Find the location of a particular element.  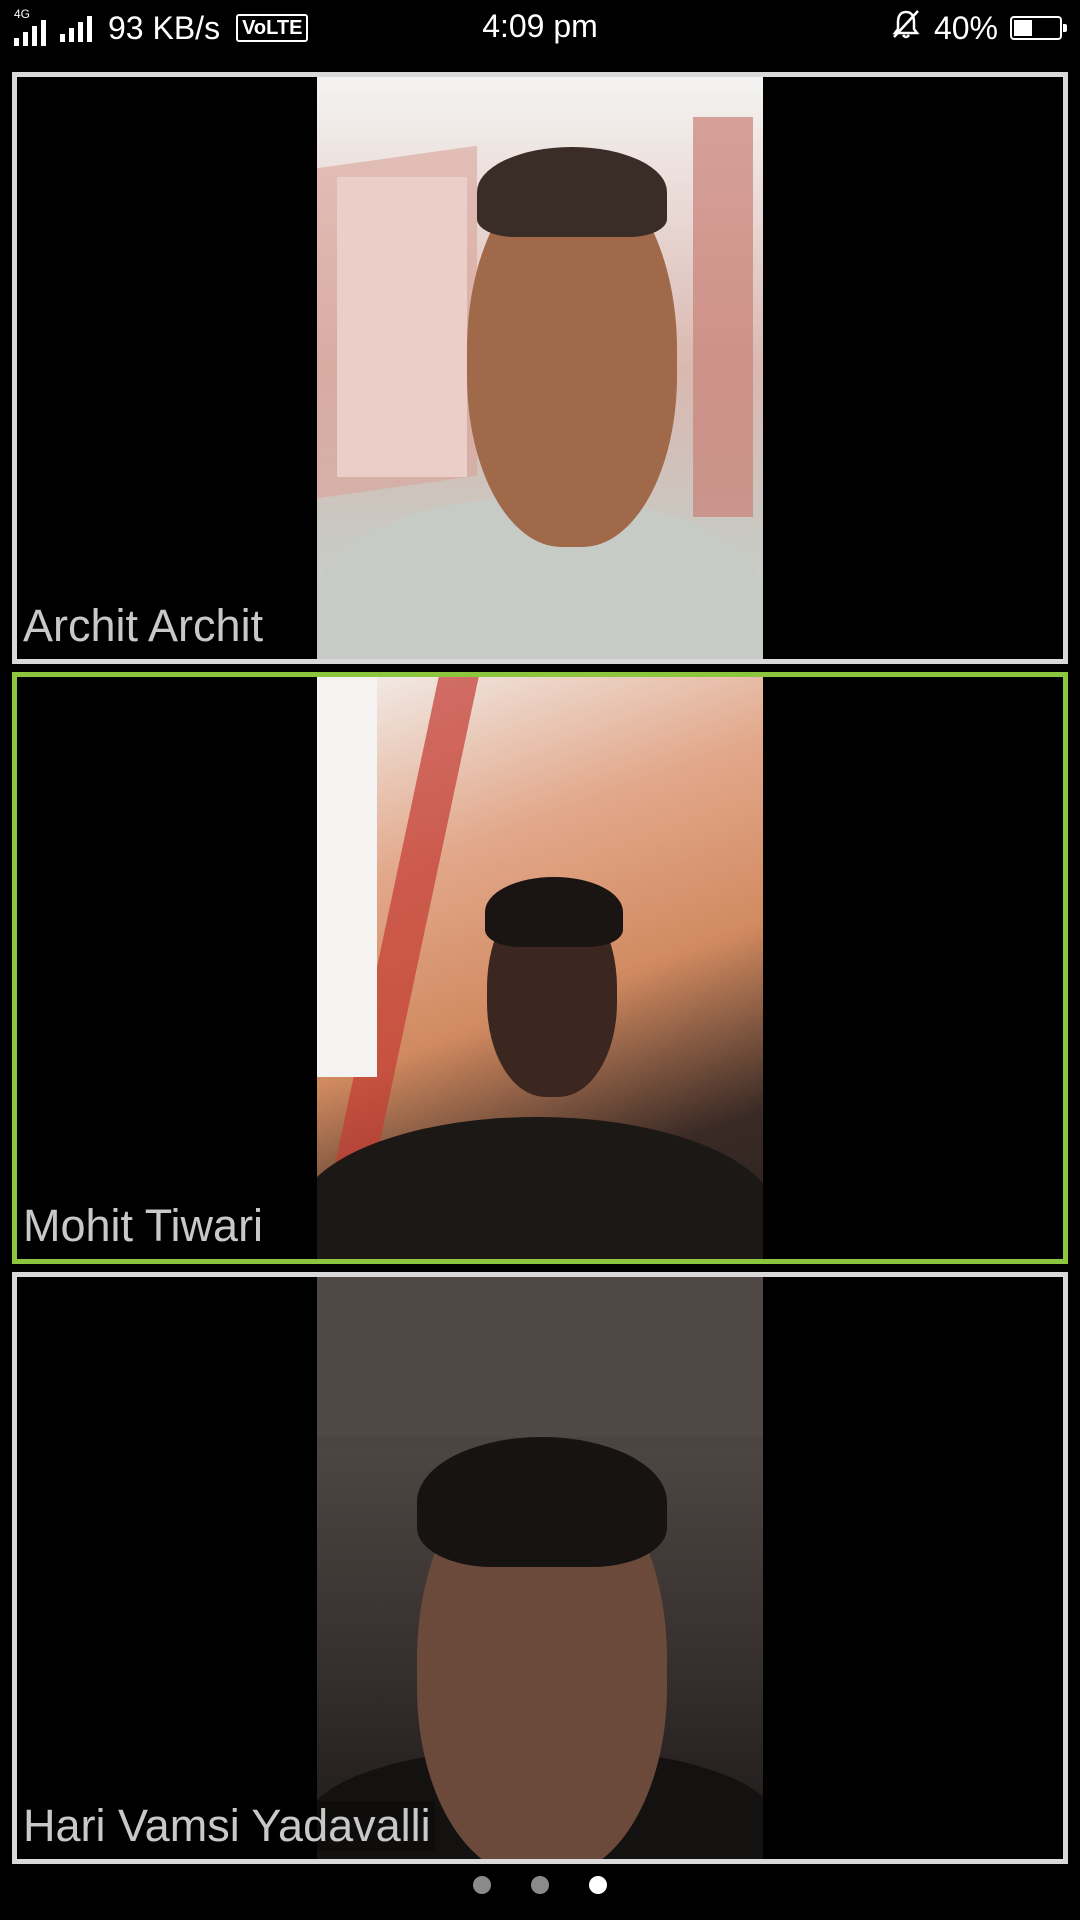

battery-icon is located at coordinates (1038, 28).